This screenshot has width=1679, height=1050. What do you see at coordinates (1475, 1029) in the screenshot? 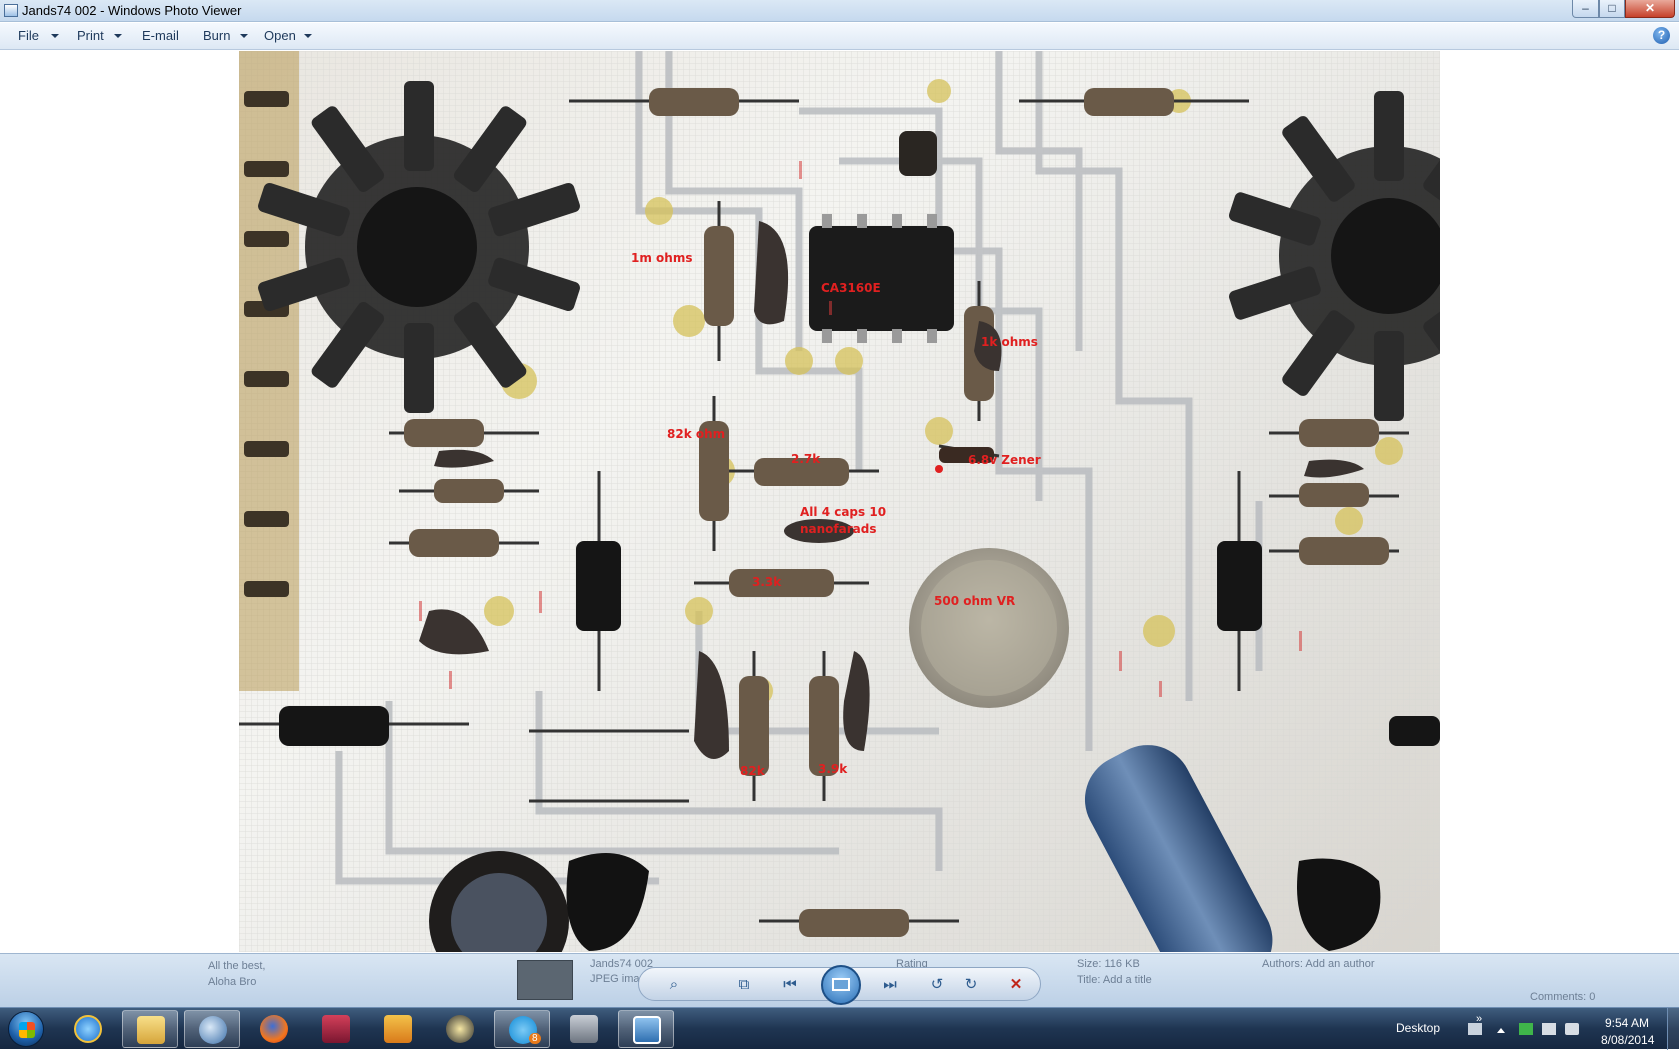
I see `keyboard-icon` at bounding box center [1475, 1029].